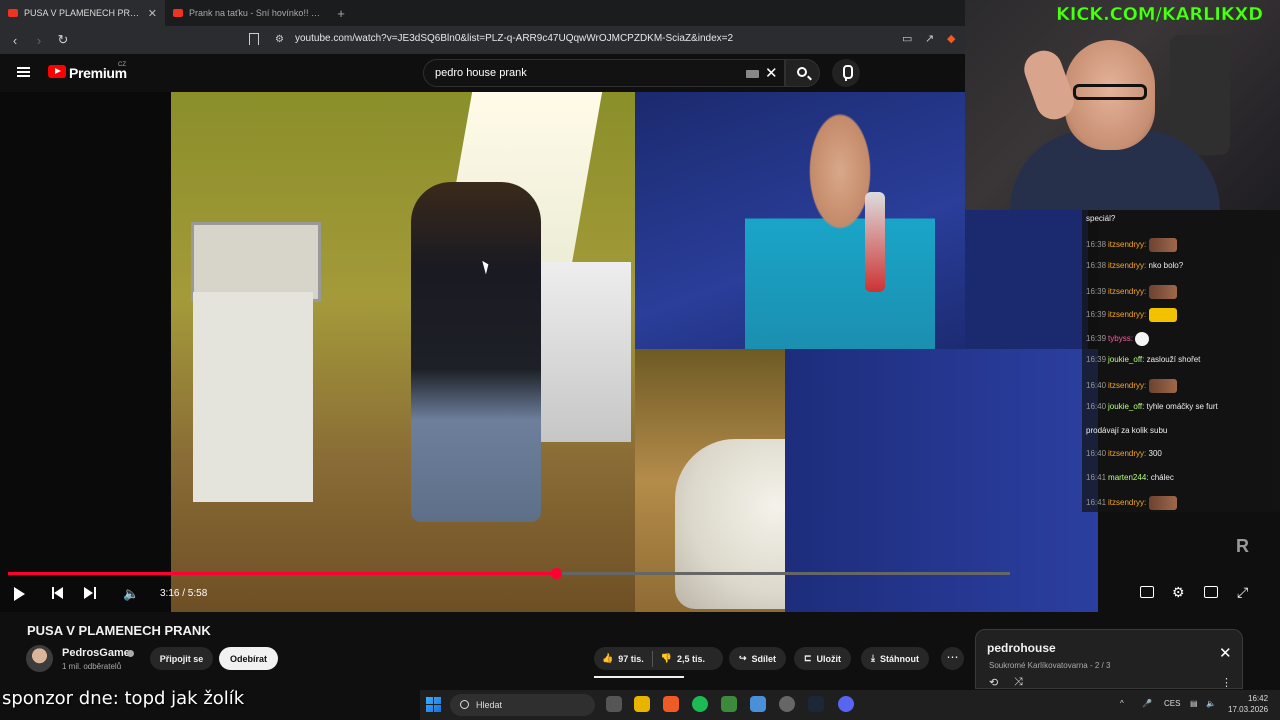 The width and height of the screenshot is (1280, 720). Describe the element at coordinates (96, 653) in the screenshot. I see `channel-name: PedrosGame` at that location.